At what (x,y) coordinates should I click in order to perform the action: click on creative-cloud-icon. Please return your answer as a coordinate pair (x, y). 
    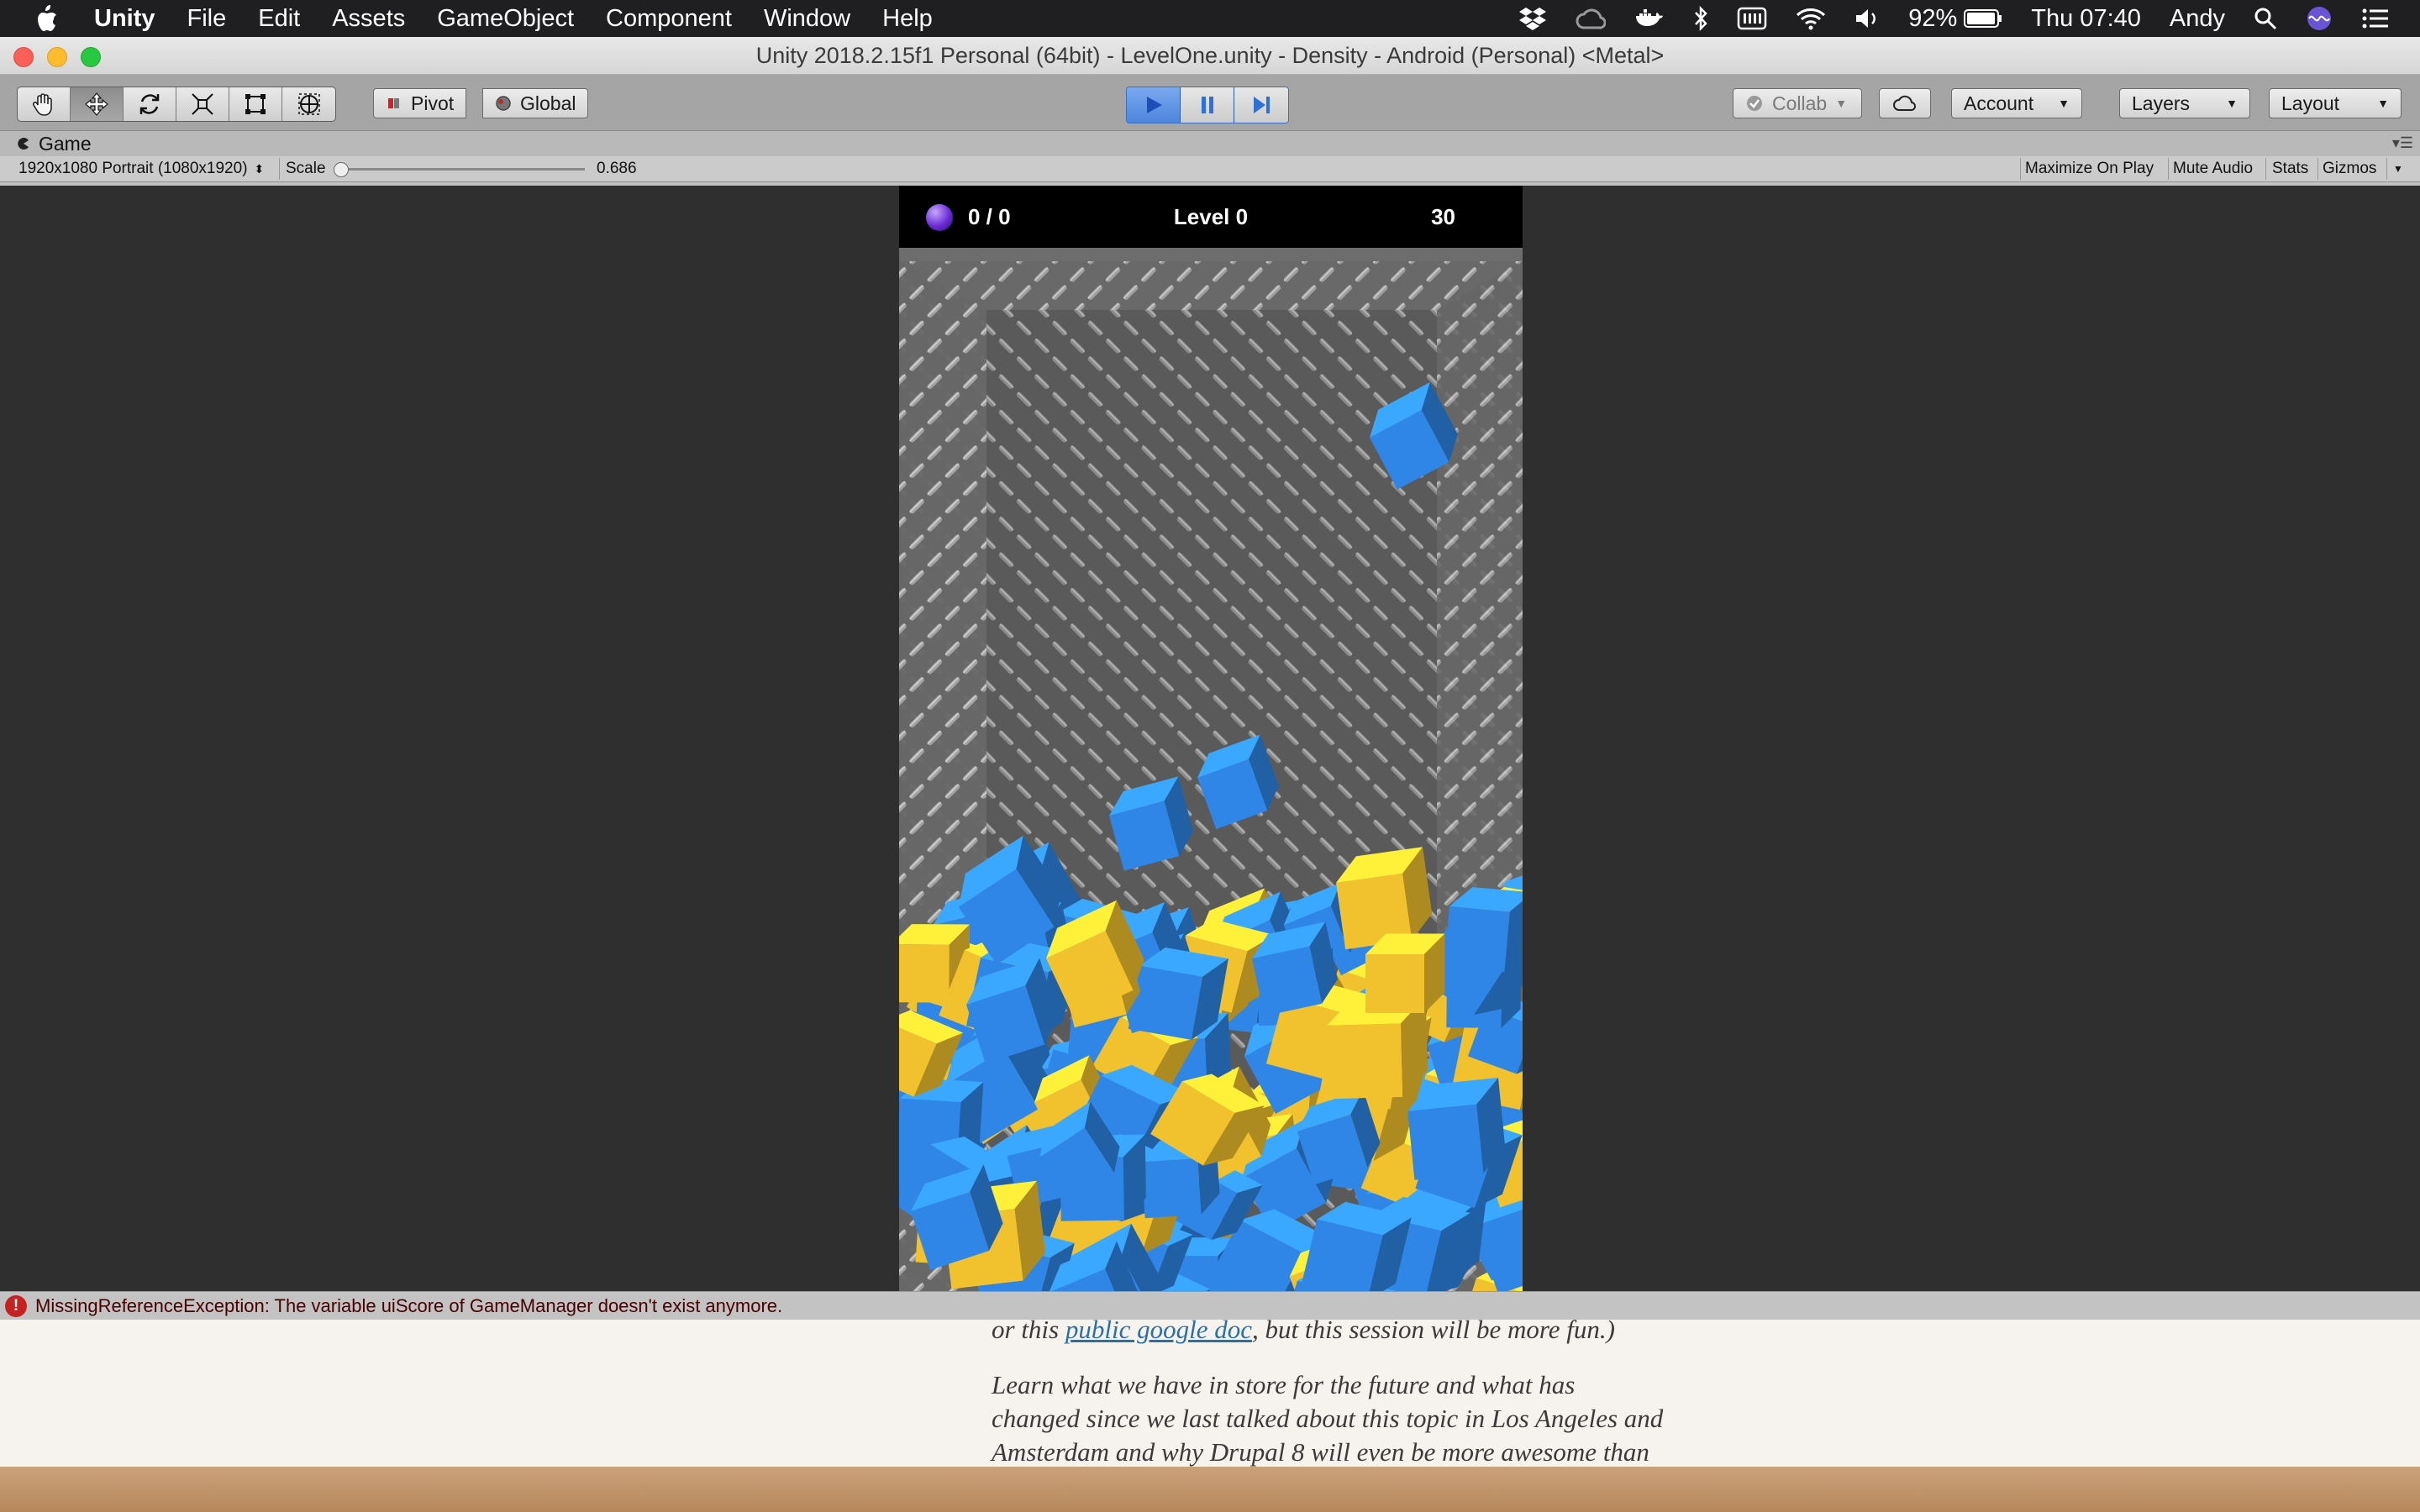
    Looking at the image, I should click on (1591, 18).